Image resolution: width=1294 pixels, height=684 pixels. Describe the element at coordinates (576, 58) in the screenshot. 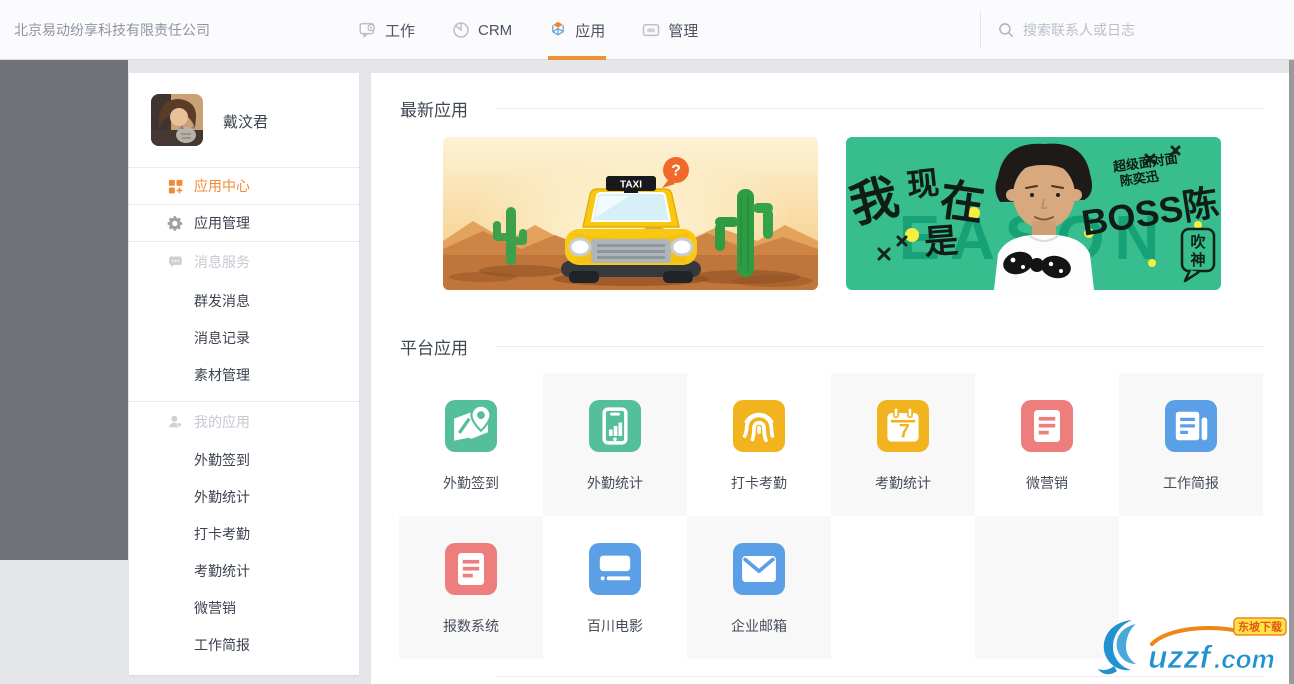

I see `active-tab-underline` at that location.